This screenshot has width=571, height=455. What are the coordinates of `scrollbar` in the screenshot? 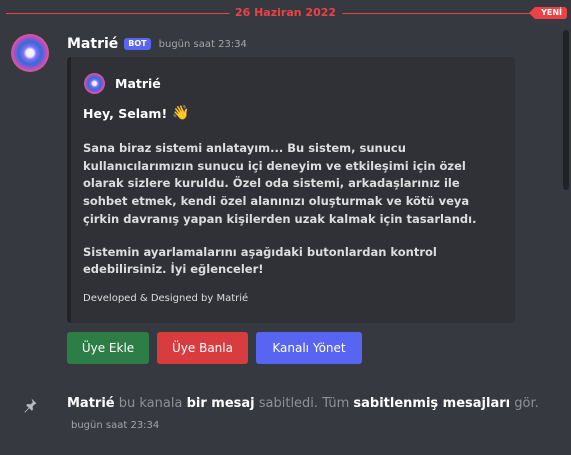 It's located at (566, 110).